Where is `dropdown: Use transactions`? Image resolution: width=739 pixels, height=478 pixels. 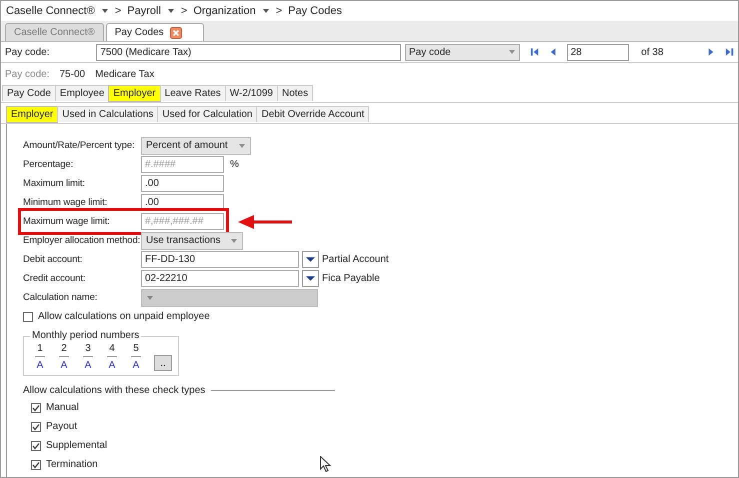
dropdown: Use transactions is located at coordinates (192, 241).